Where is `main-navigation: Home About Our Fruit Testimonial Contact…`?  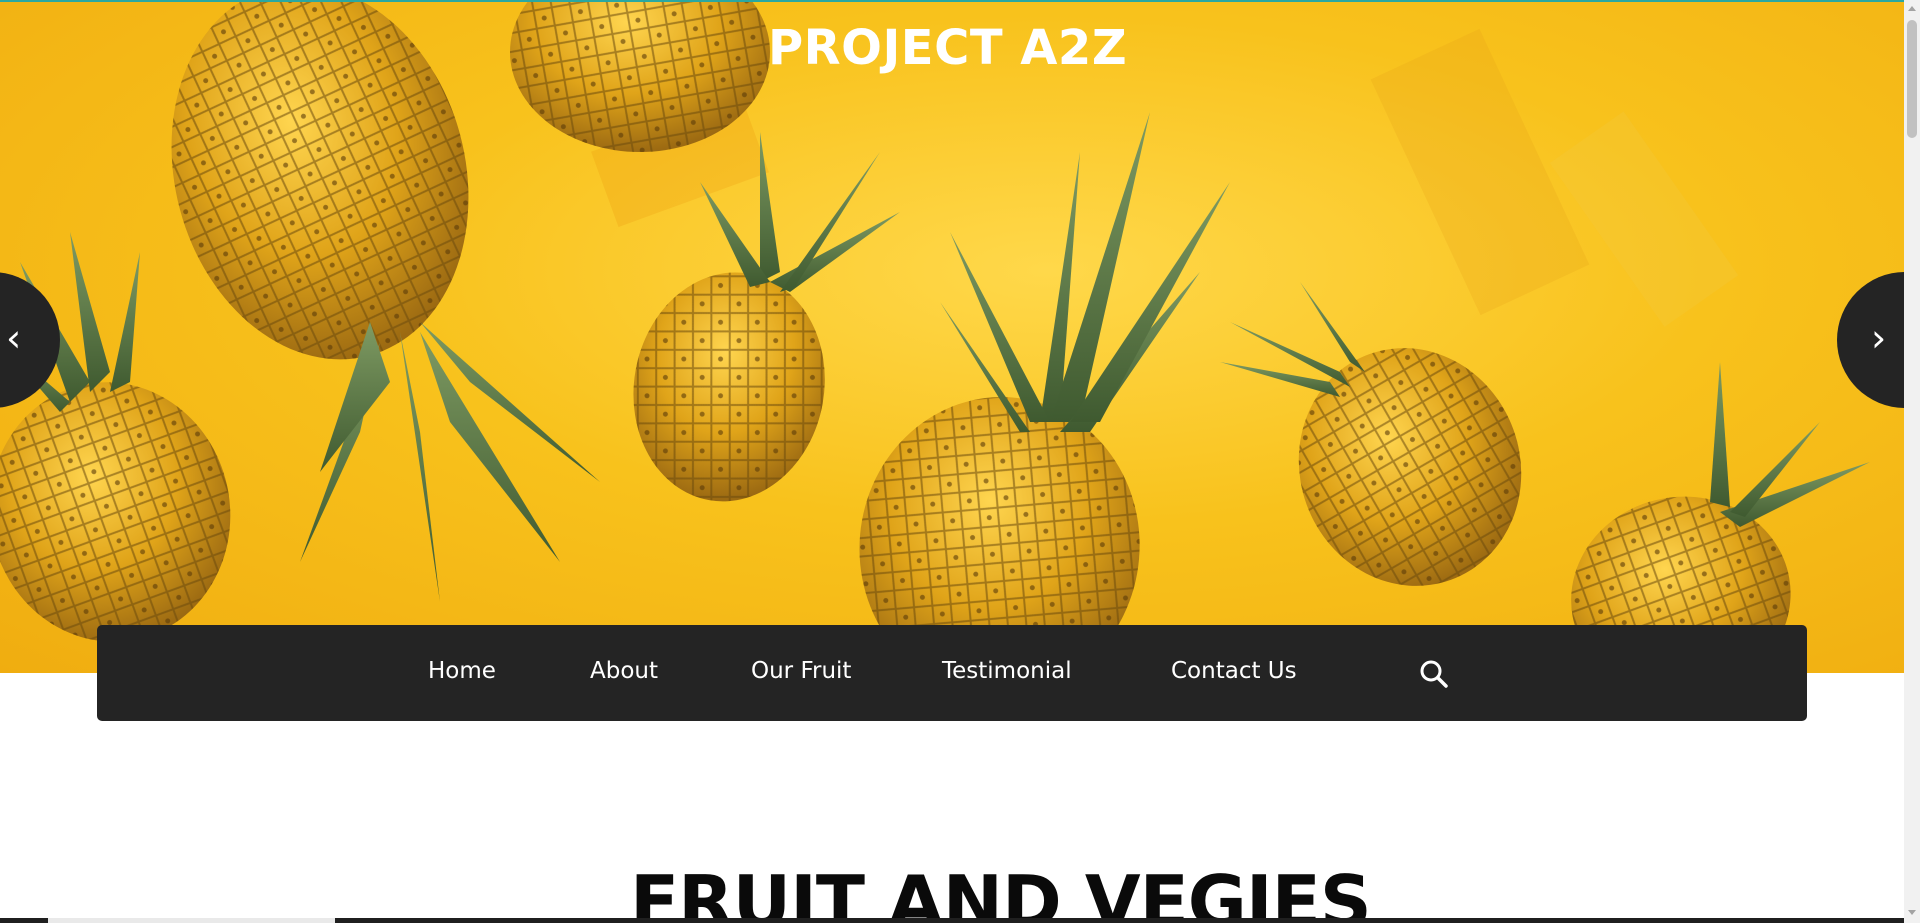
main-navigation: Home About Our Fruit Testimonial Contact… is located at coordinates (952, 673).